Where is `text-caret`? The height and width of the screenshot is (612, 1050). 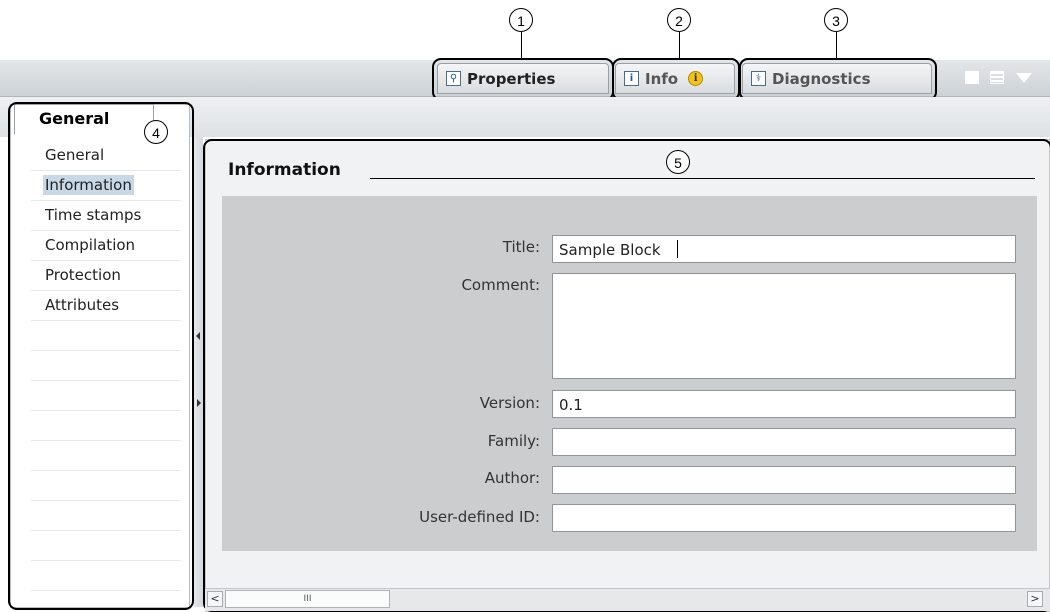 text-caret is located at coordinates (677, 249).